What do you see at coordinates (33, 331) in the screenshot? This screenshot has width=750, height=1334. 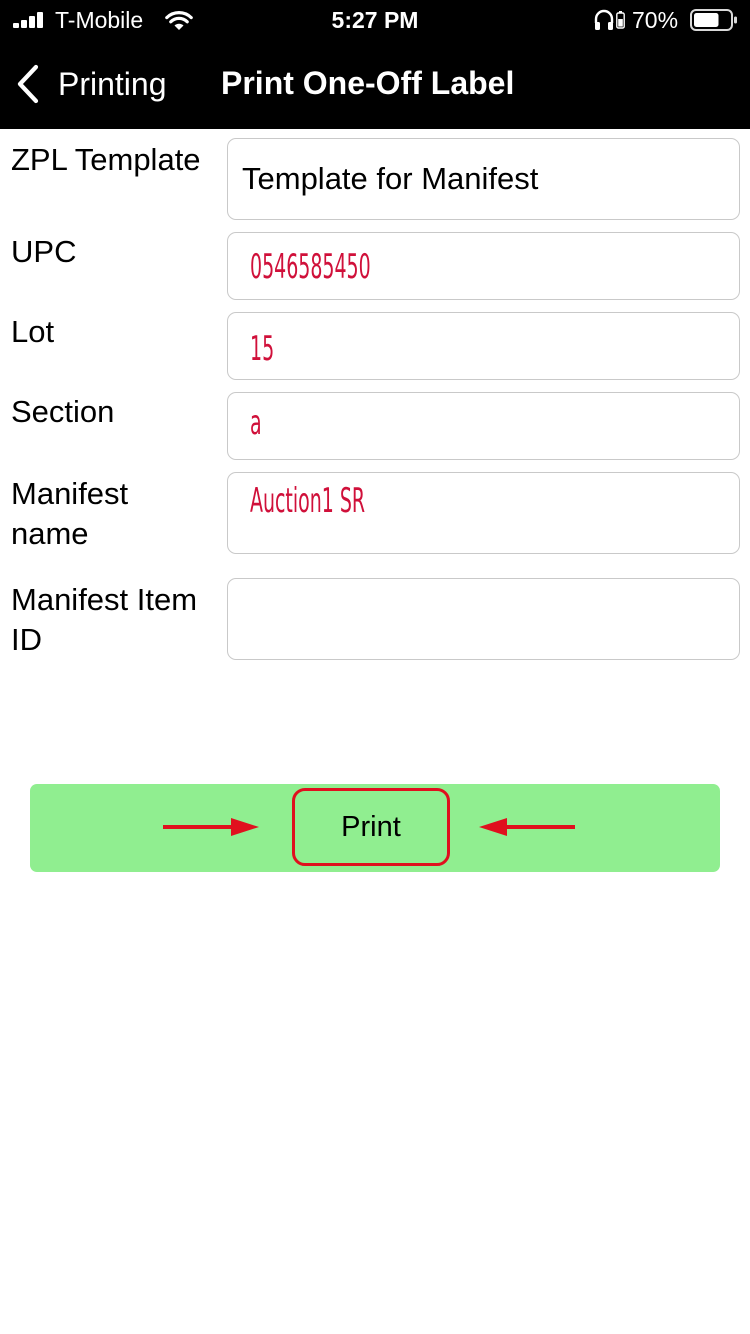 I see `lot-label: Lot` at bounding box center [33, 331].